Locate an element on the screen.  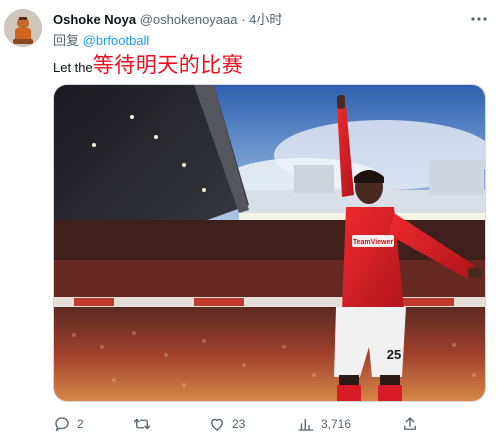
retweet-icon is located at coordinates (142, 424).